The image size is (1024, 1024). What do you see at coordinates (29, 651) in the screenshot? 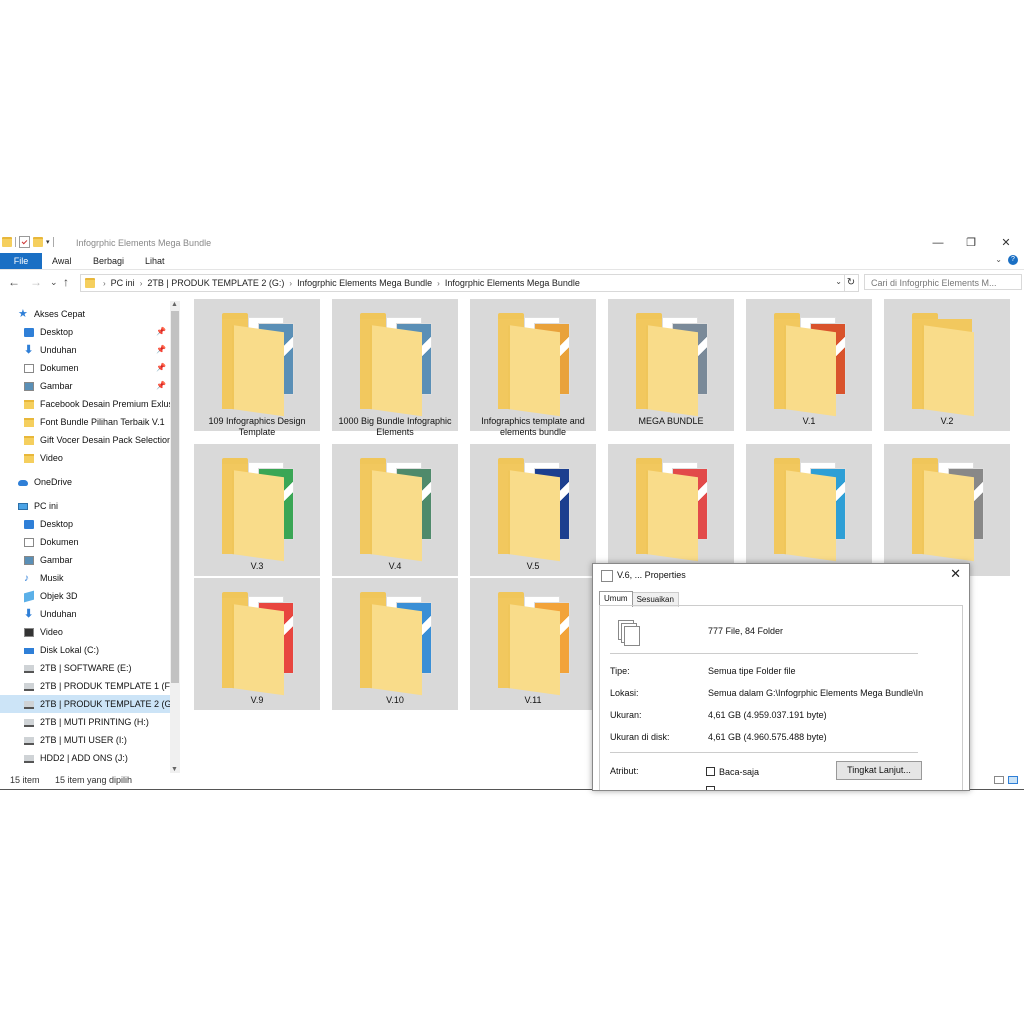
I see `windows-drive-icon` at bounding box center [29, 651].